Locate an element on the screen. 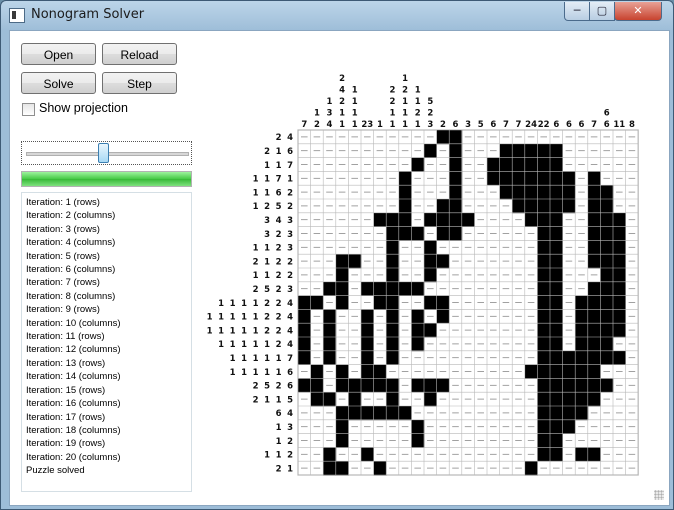 The width and height of the screenshot is (674, 510). column-clue: 22 is located at coordinates (544, 125).